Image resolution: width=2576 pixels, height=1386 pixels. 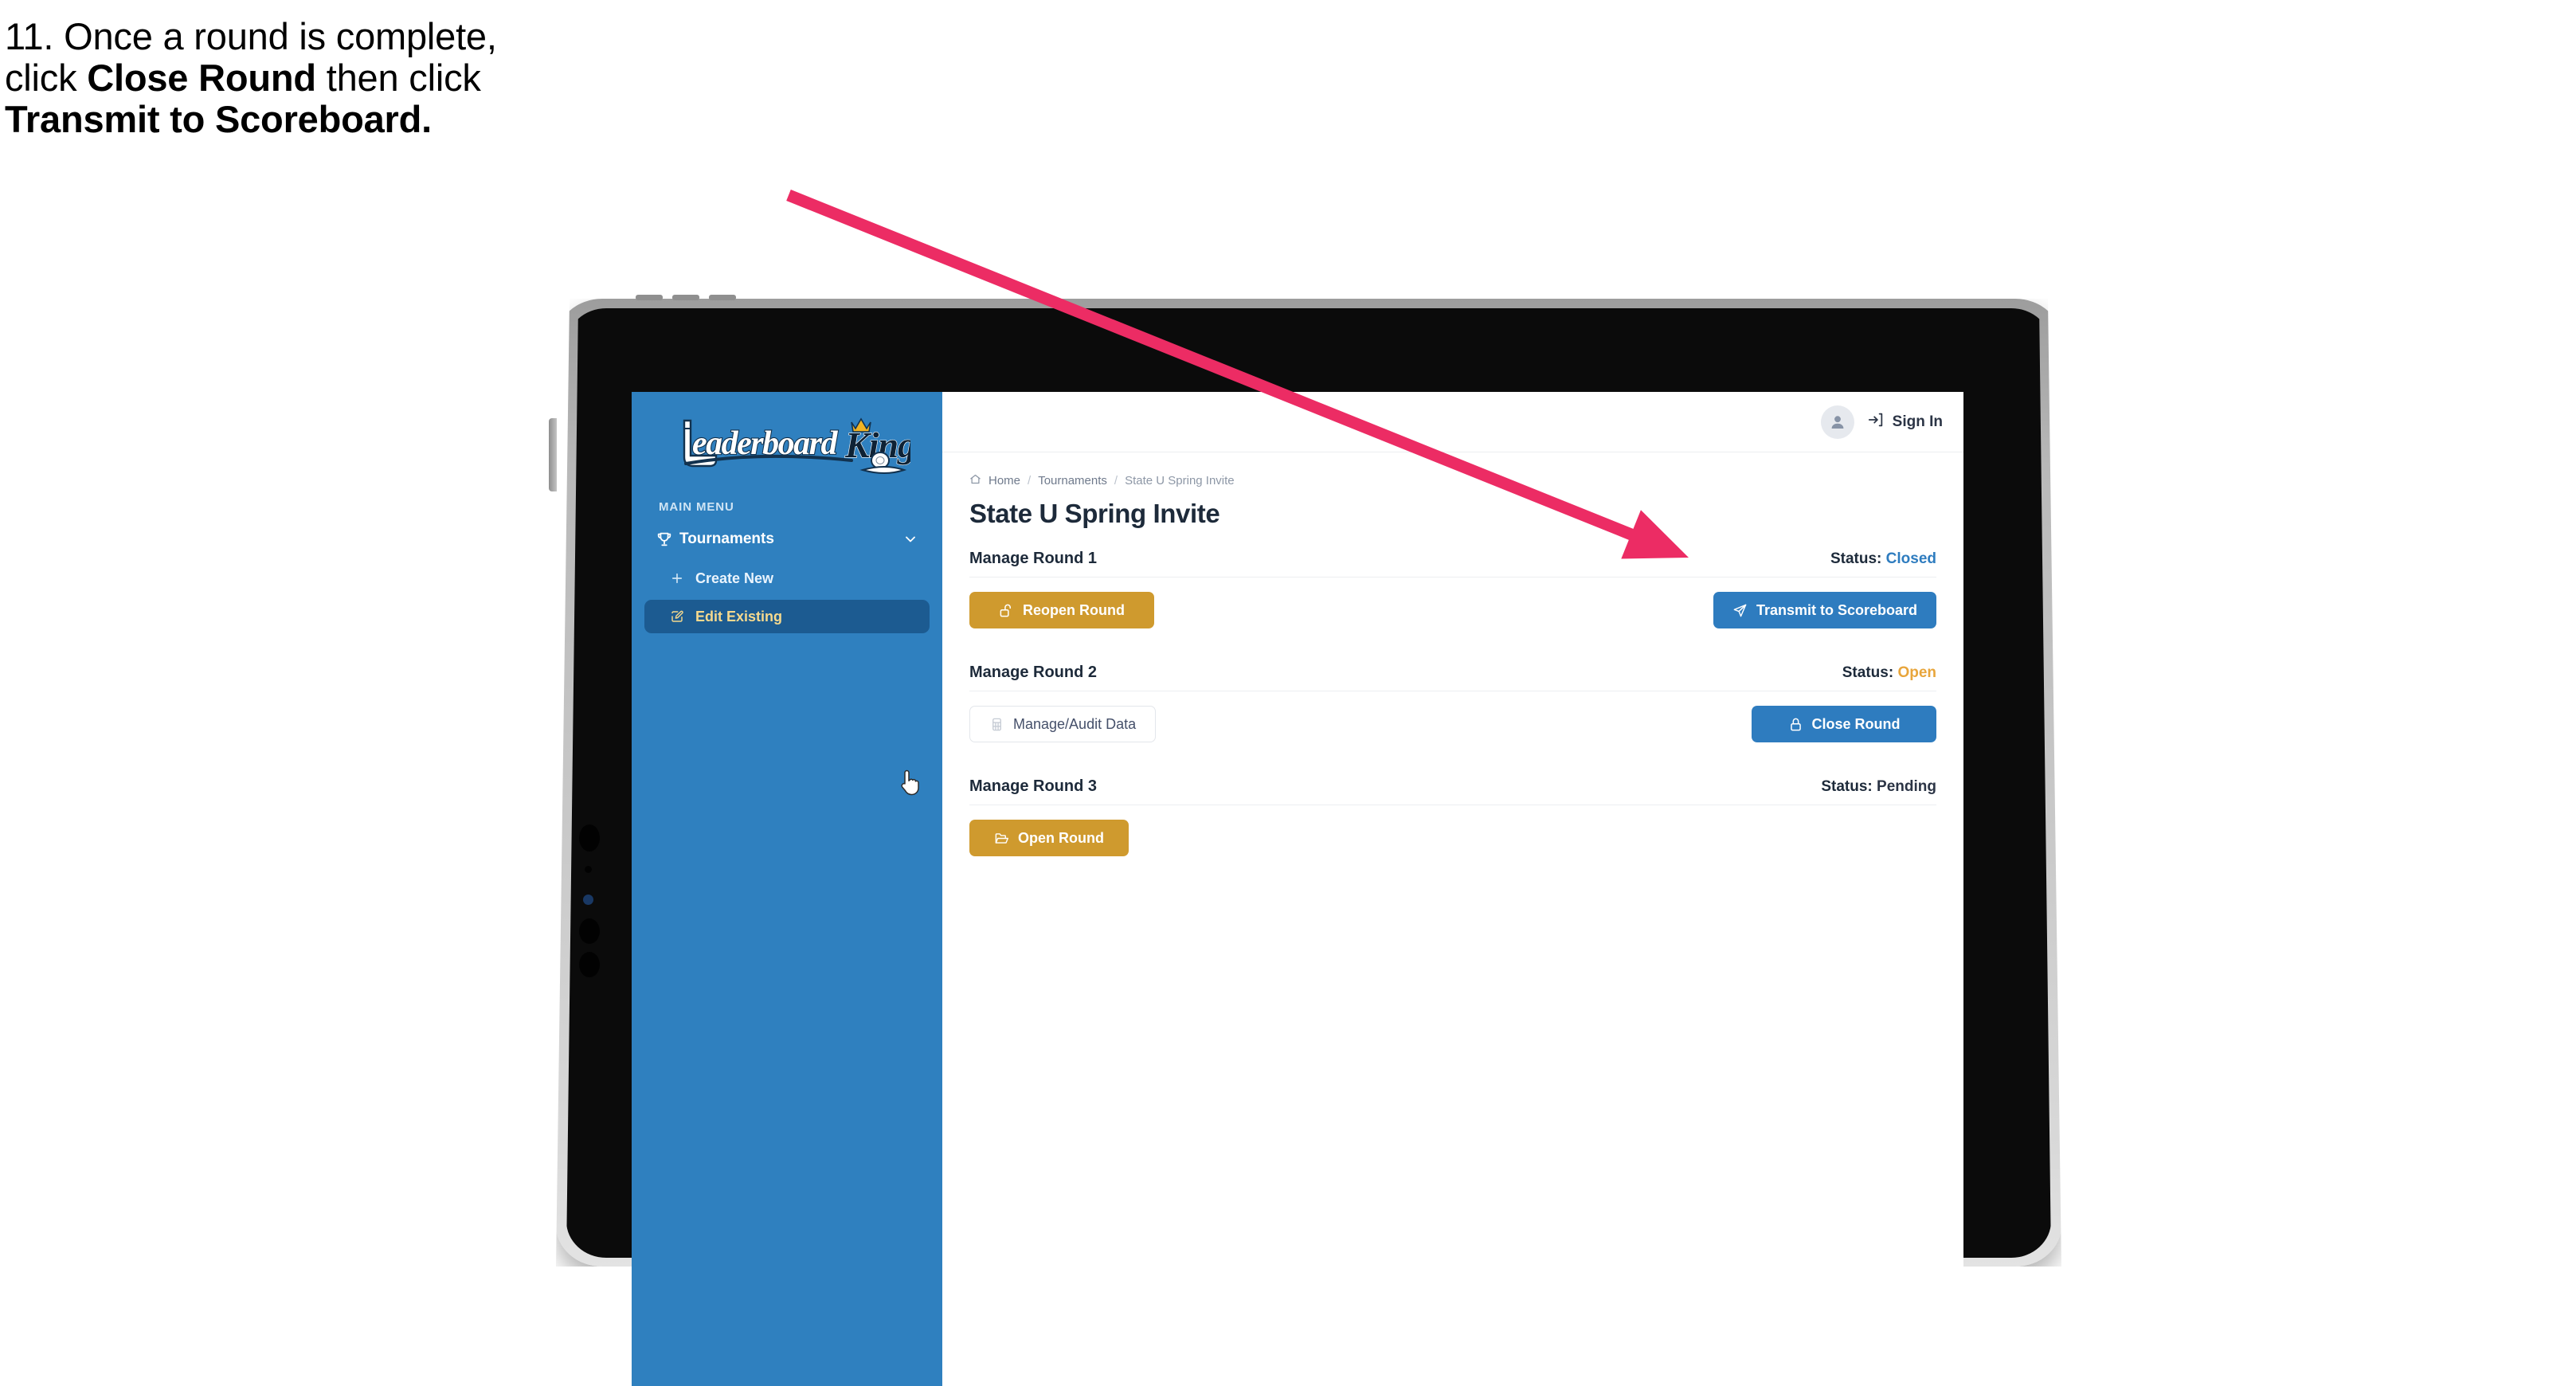 What do you see at coordinates (1917, 421) in the screenshot?
I see `sign-in-label: Sign In` at bounding box center [1917, 421].